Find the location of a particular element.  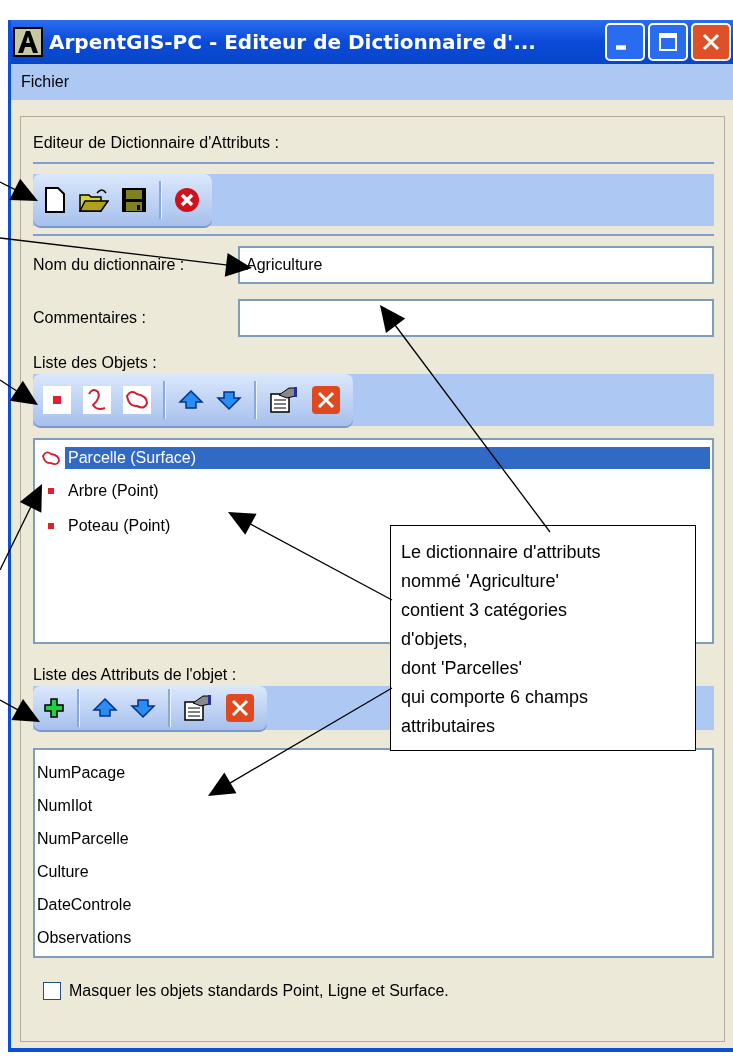

minimize-button is located at coordinates (625, 42).